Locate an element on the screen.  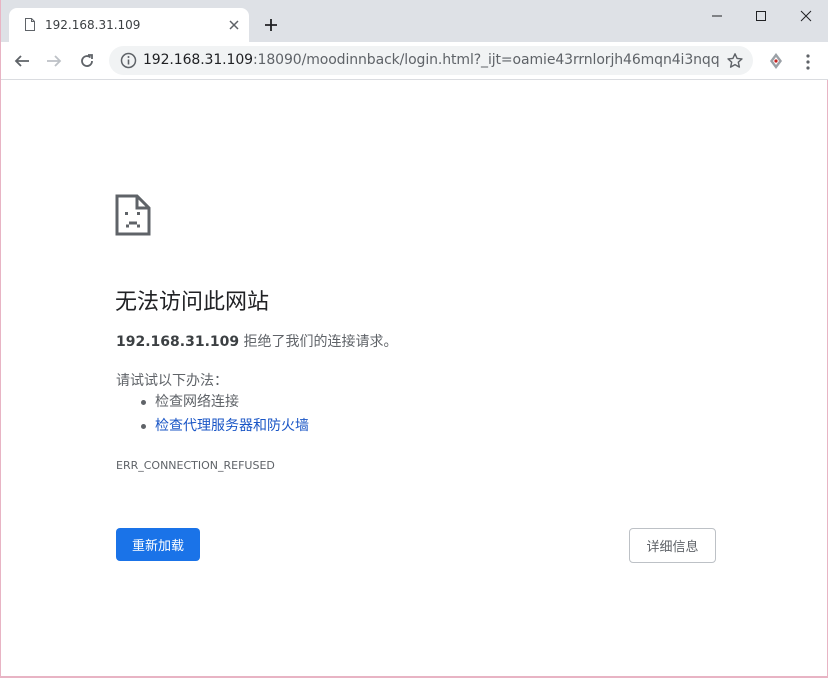
close-window-icon is located at coordinates (806, 16).